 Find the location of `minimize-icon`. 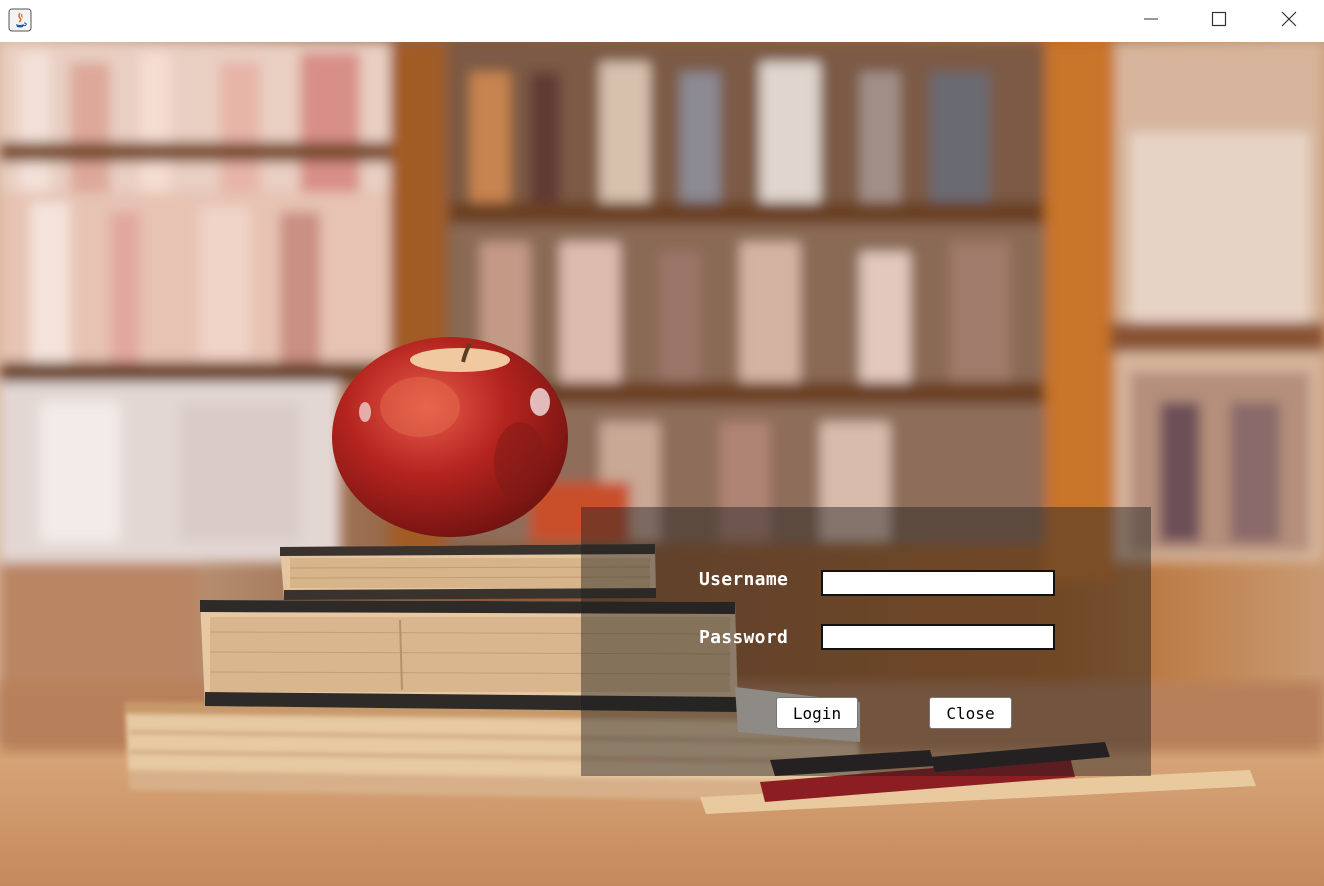

minimize-icon is located at coordinates (1151, 19).